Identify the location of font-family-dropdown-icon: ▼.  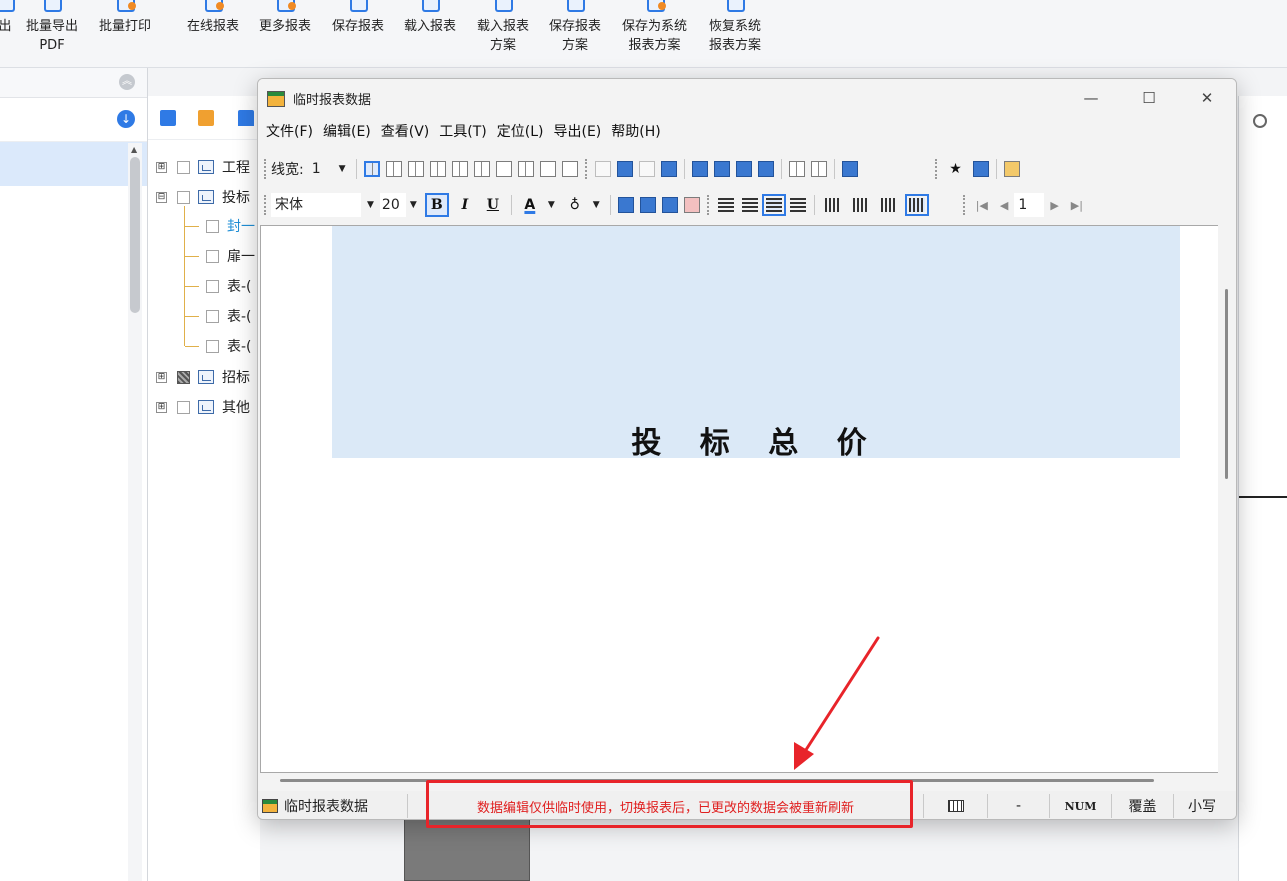
(370, 205).